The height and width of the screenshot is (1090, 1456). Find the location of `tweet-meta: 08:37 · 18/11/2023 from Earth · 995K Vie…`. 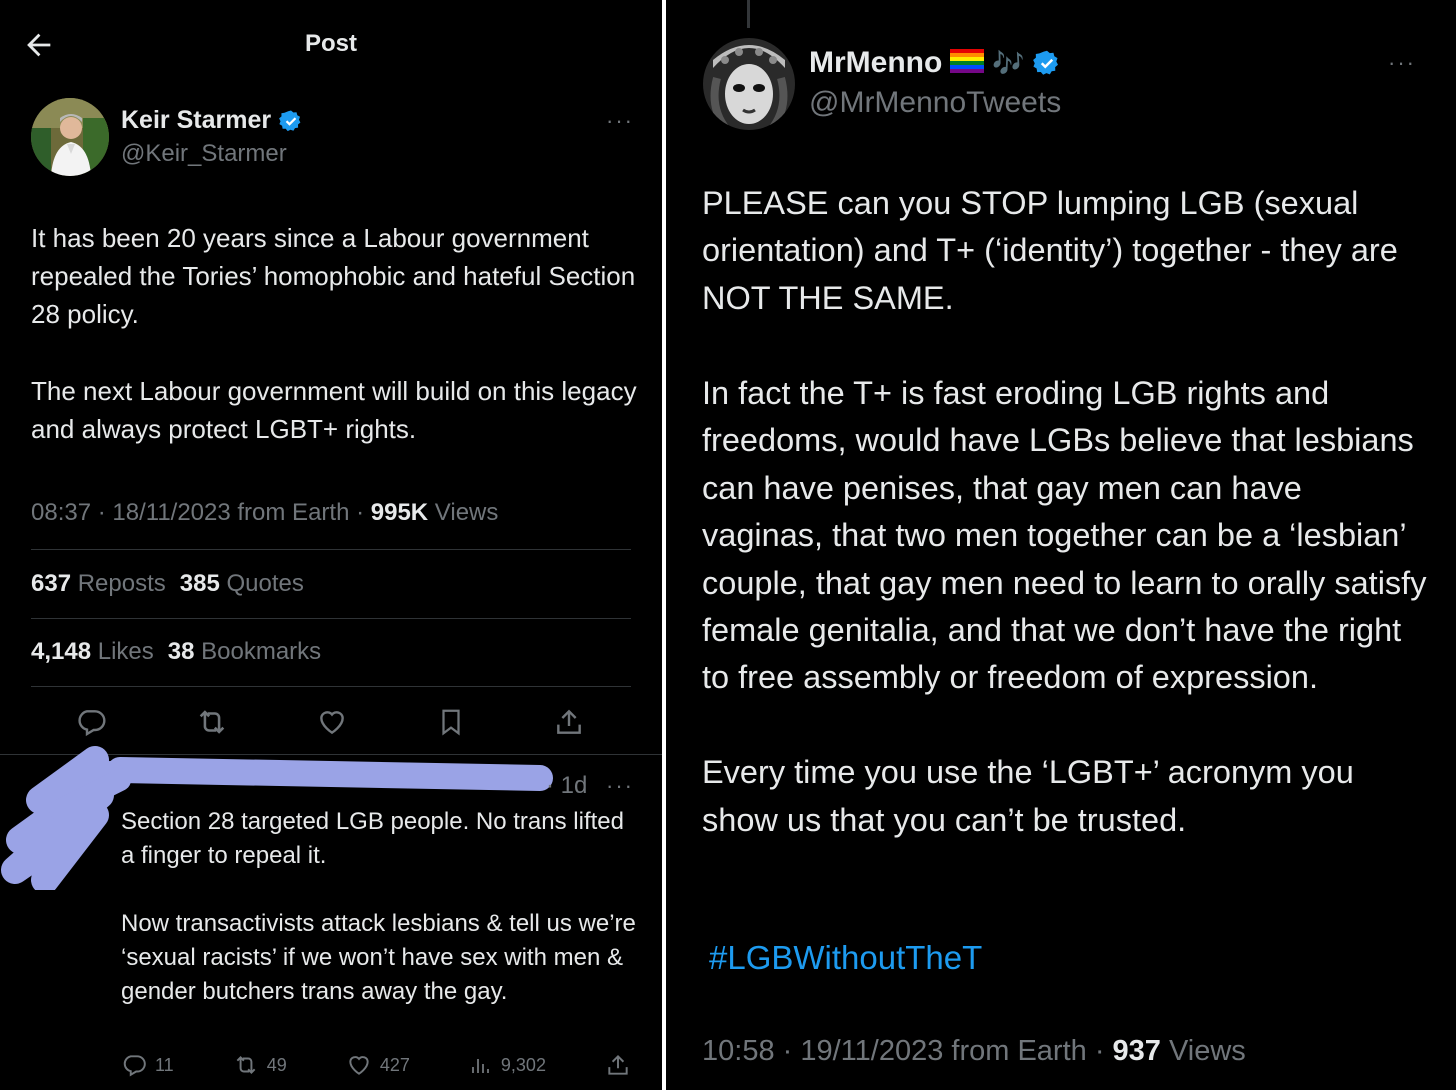

tweet-meta: 08:37 · 18/11/2023 from Earth · 995K Vie… is located at coordinates (264, 513).